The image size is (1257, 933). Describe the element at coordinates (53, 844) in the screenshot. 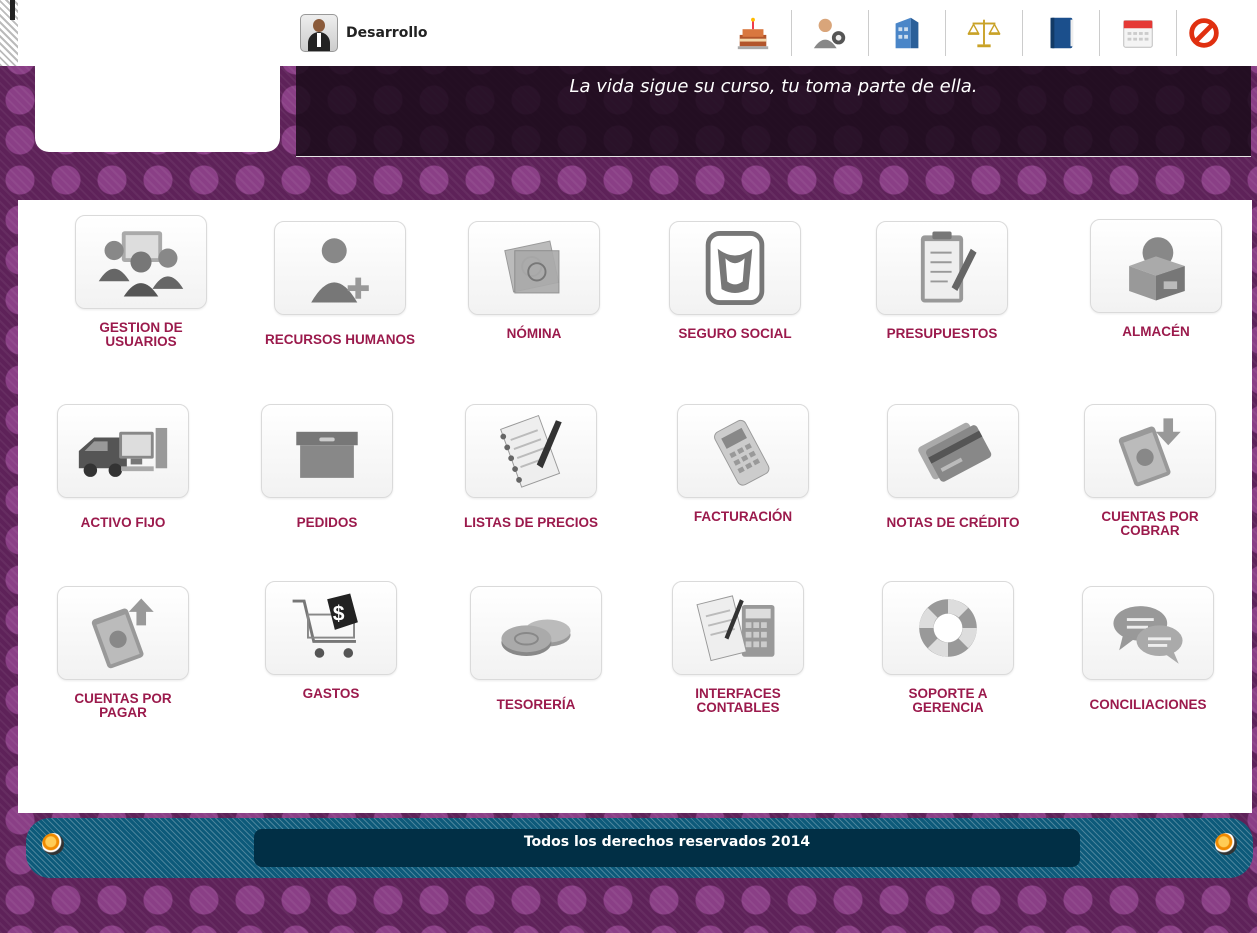

I see `footer-left-ornament-icon` at that location.